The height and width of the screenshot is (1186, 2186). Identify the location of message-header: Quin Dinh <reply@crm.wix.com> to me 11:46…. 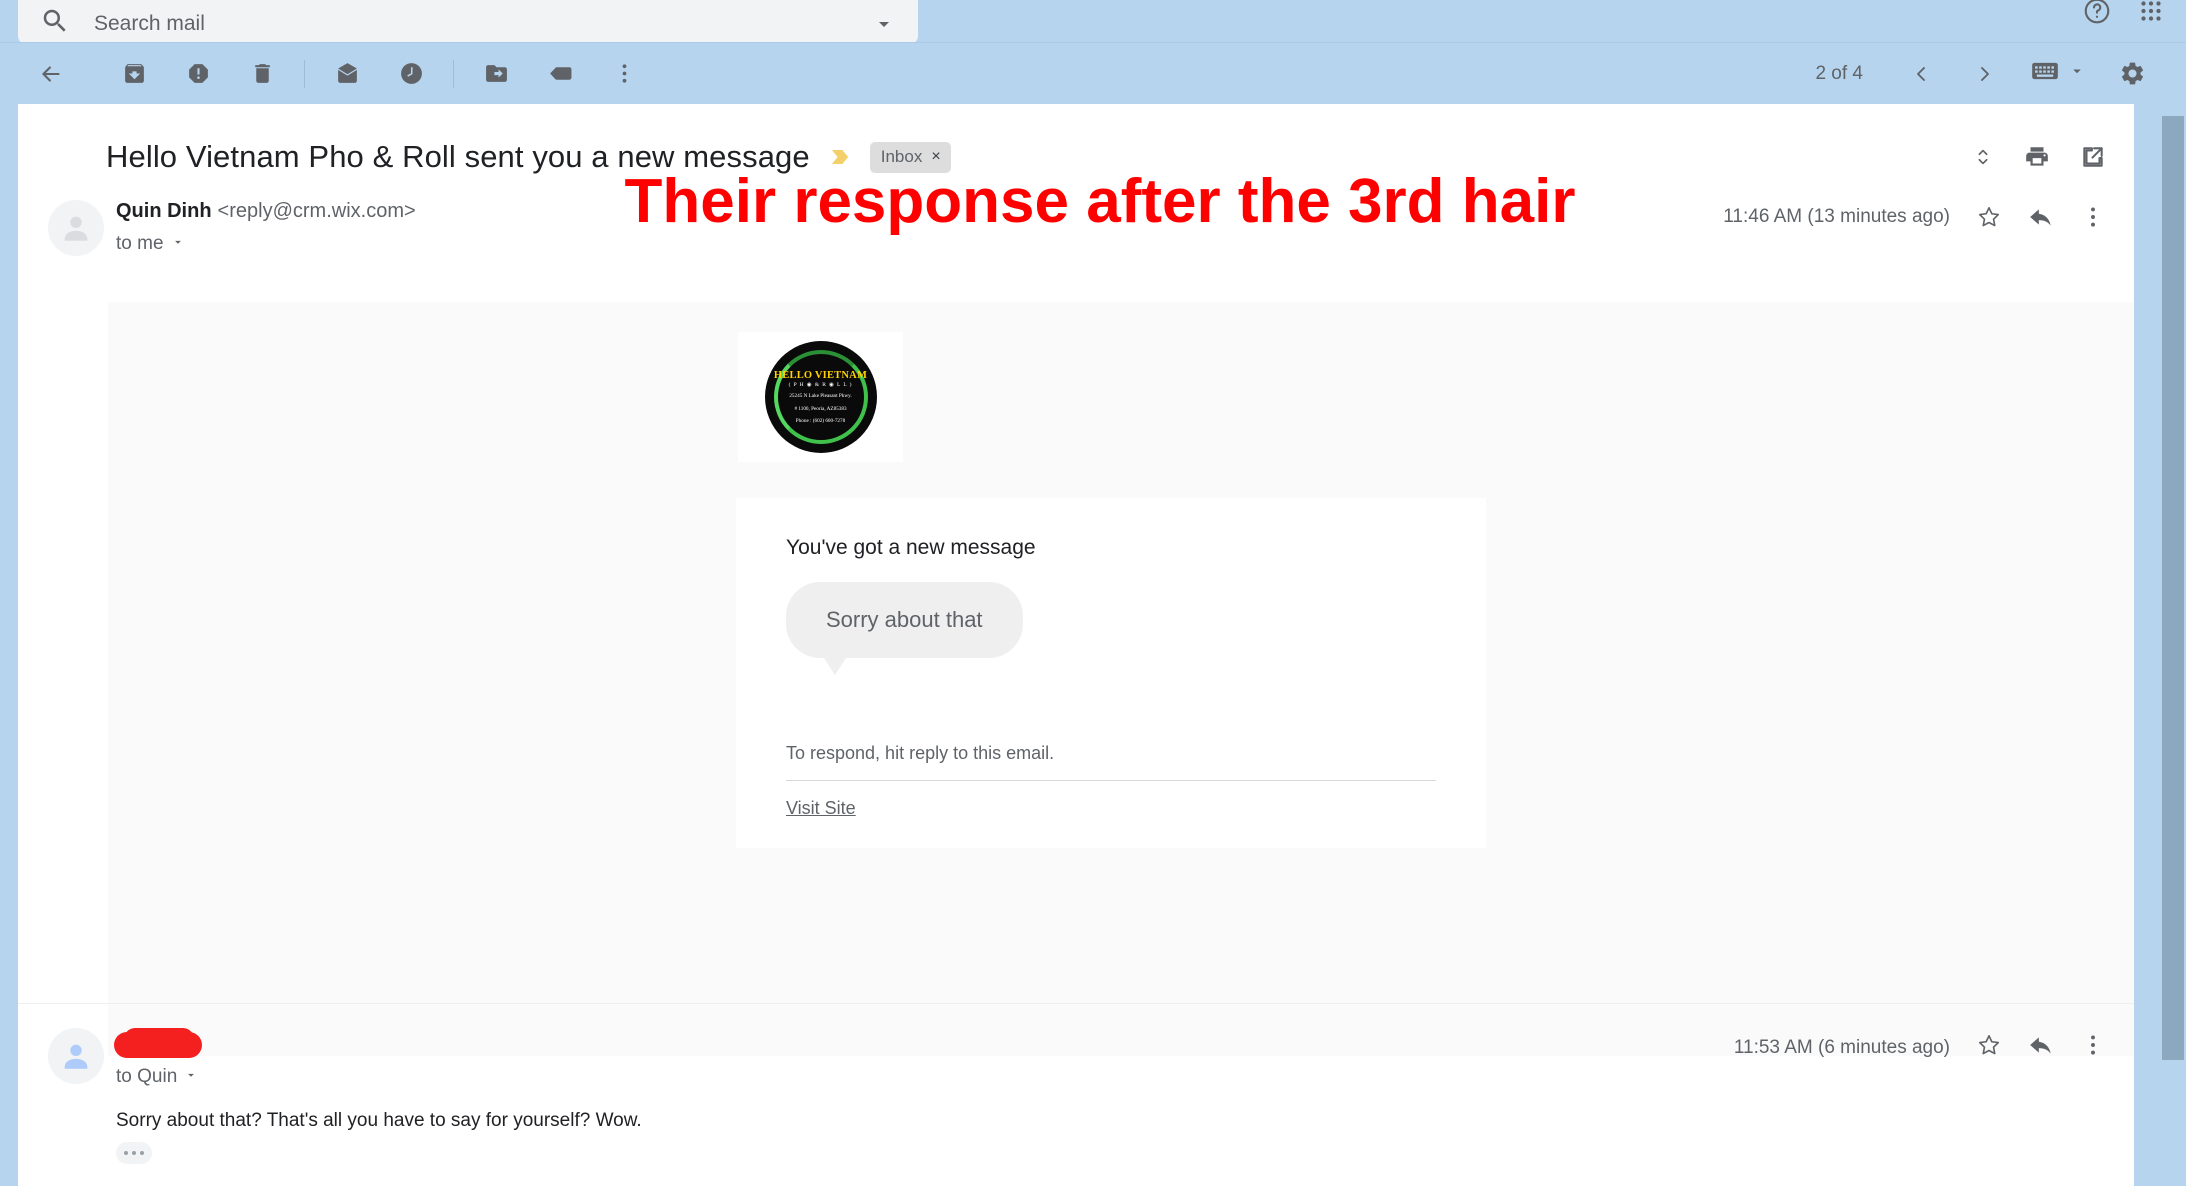
(1076, 235).